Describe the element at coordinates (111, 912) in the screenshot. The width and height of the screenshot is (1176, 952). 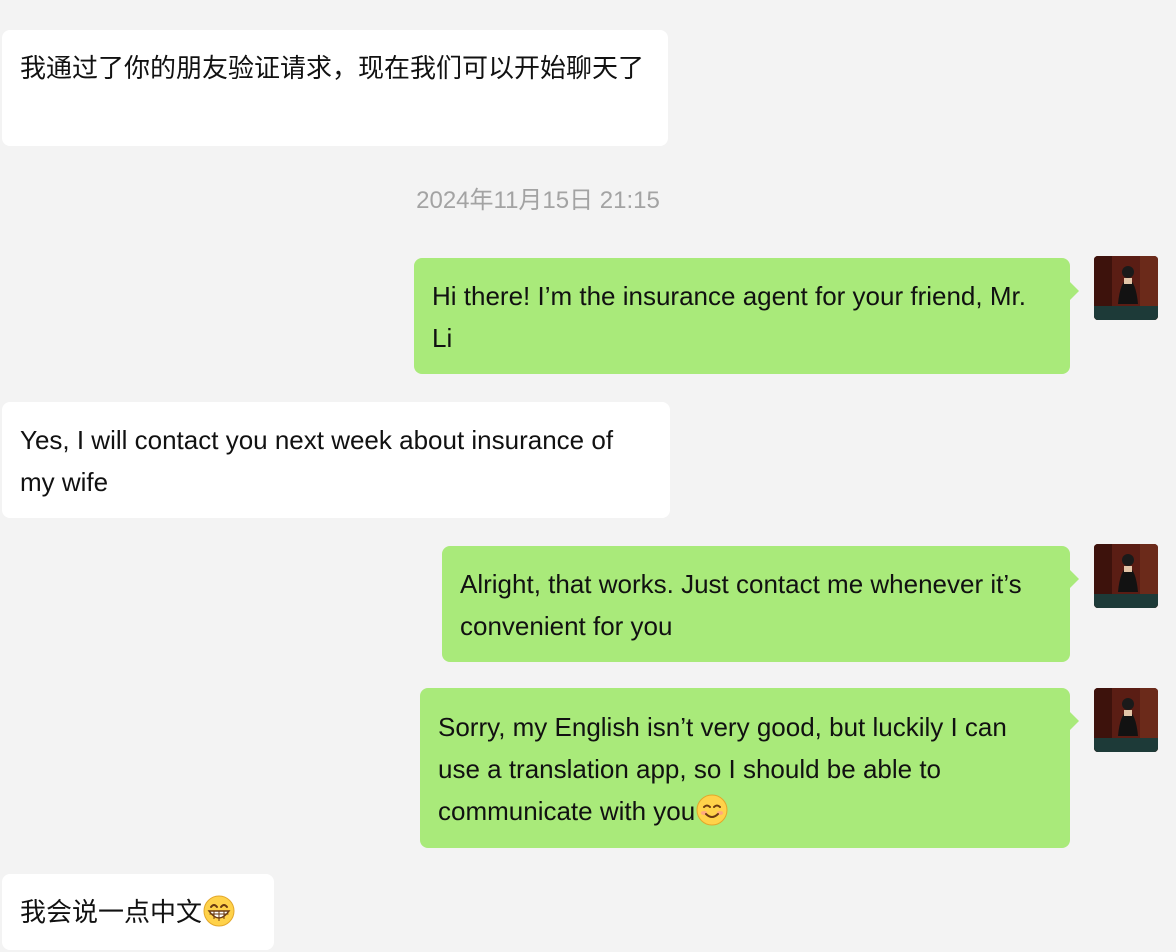
I see `message-text: 我会说一点中文` at that location.